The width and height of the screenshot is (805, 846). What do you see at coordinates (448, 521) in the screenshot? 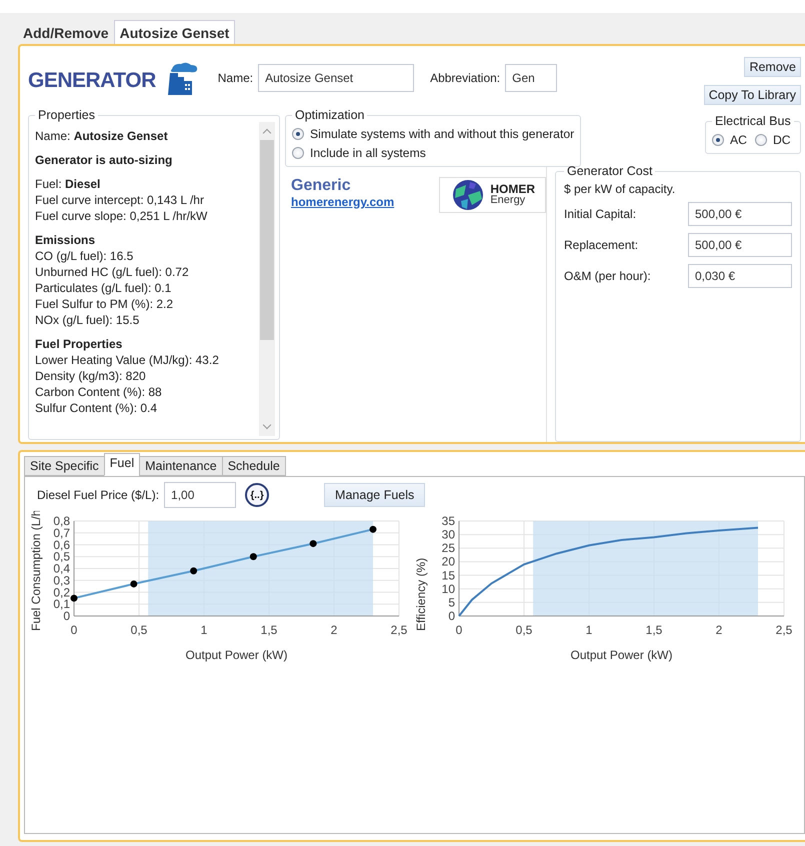
I see `tick-label: 35` at bounding box center [448, 521].